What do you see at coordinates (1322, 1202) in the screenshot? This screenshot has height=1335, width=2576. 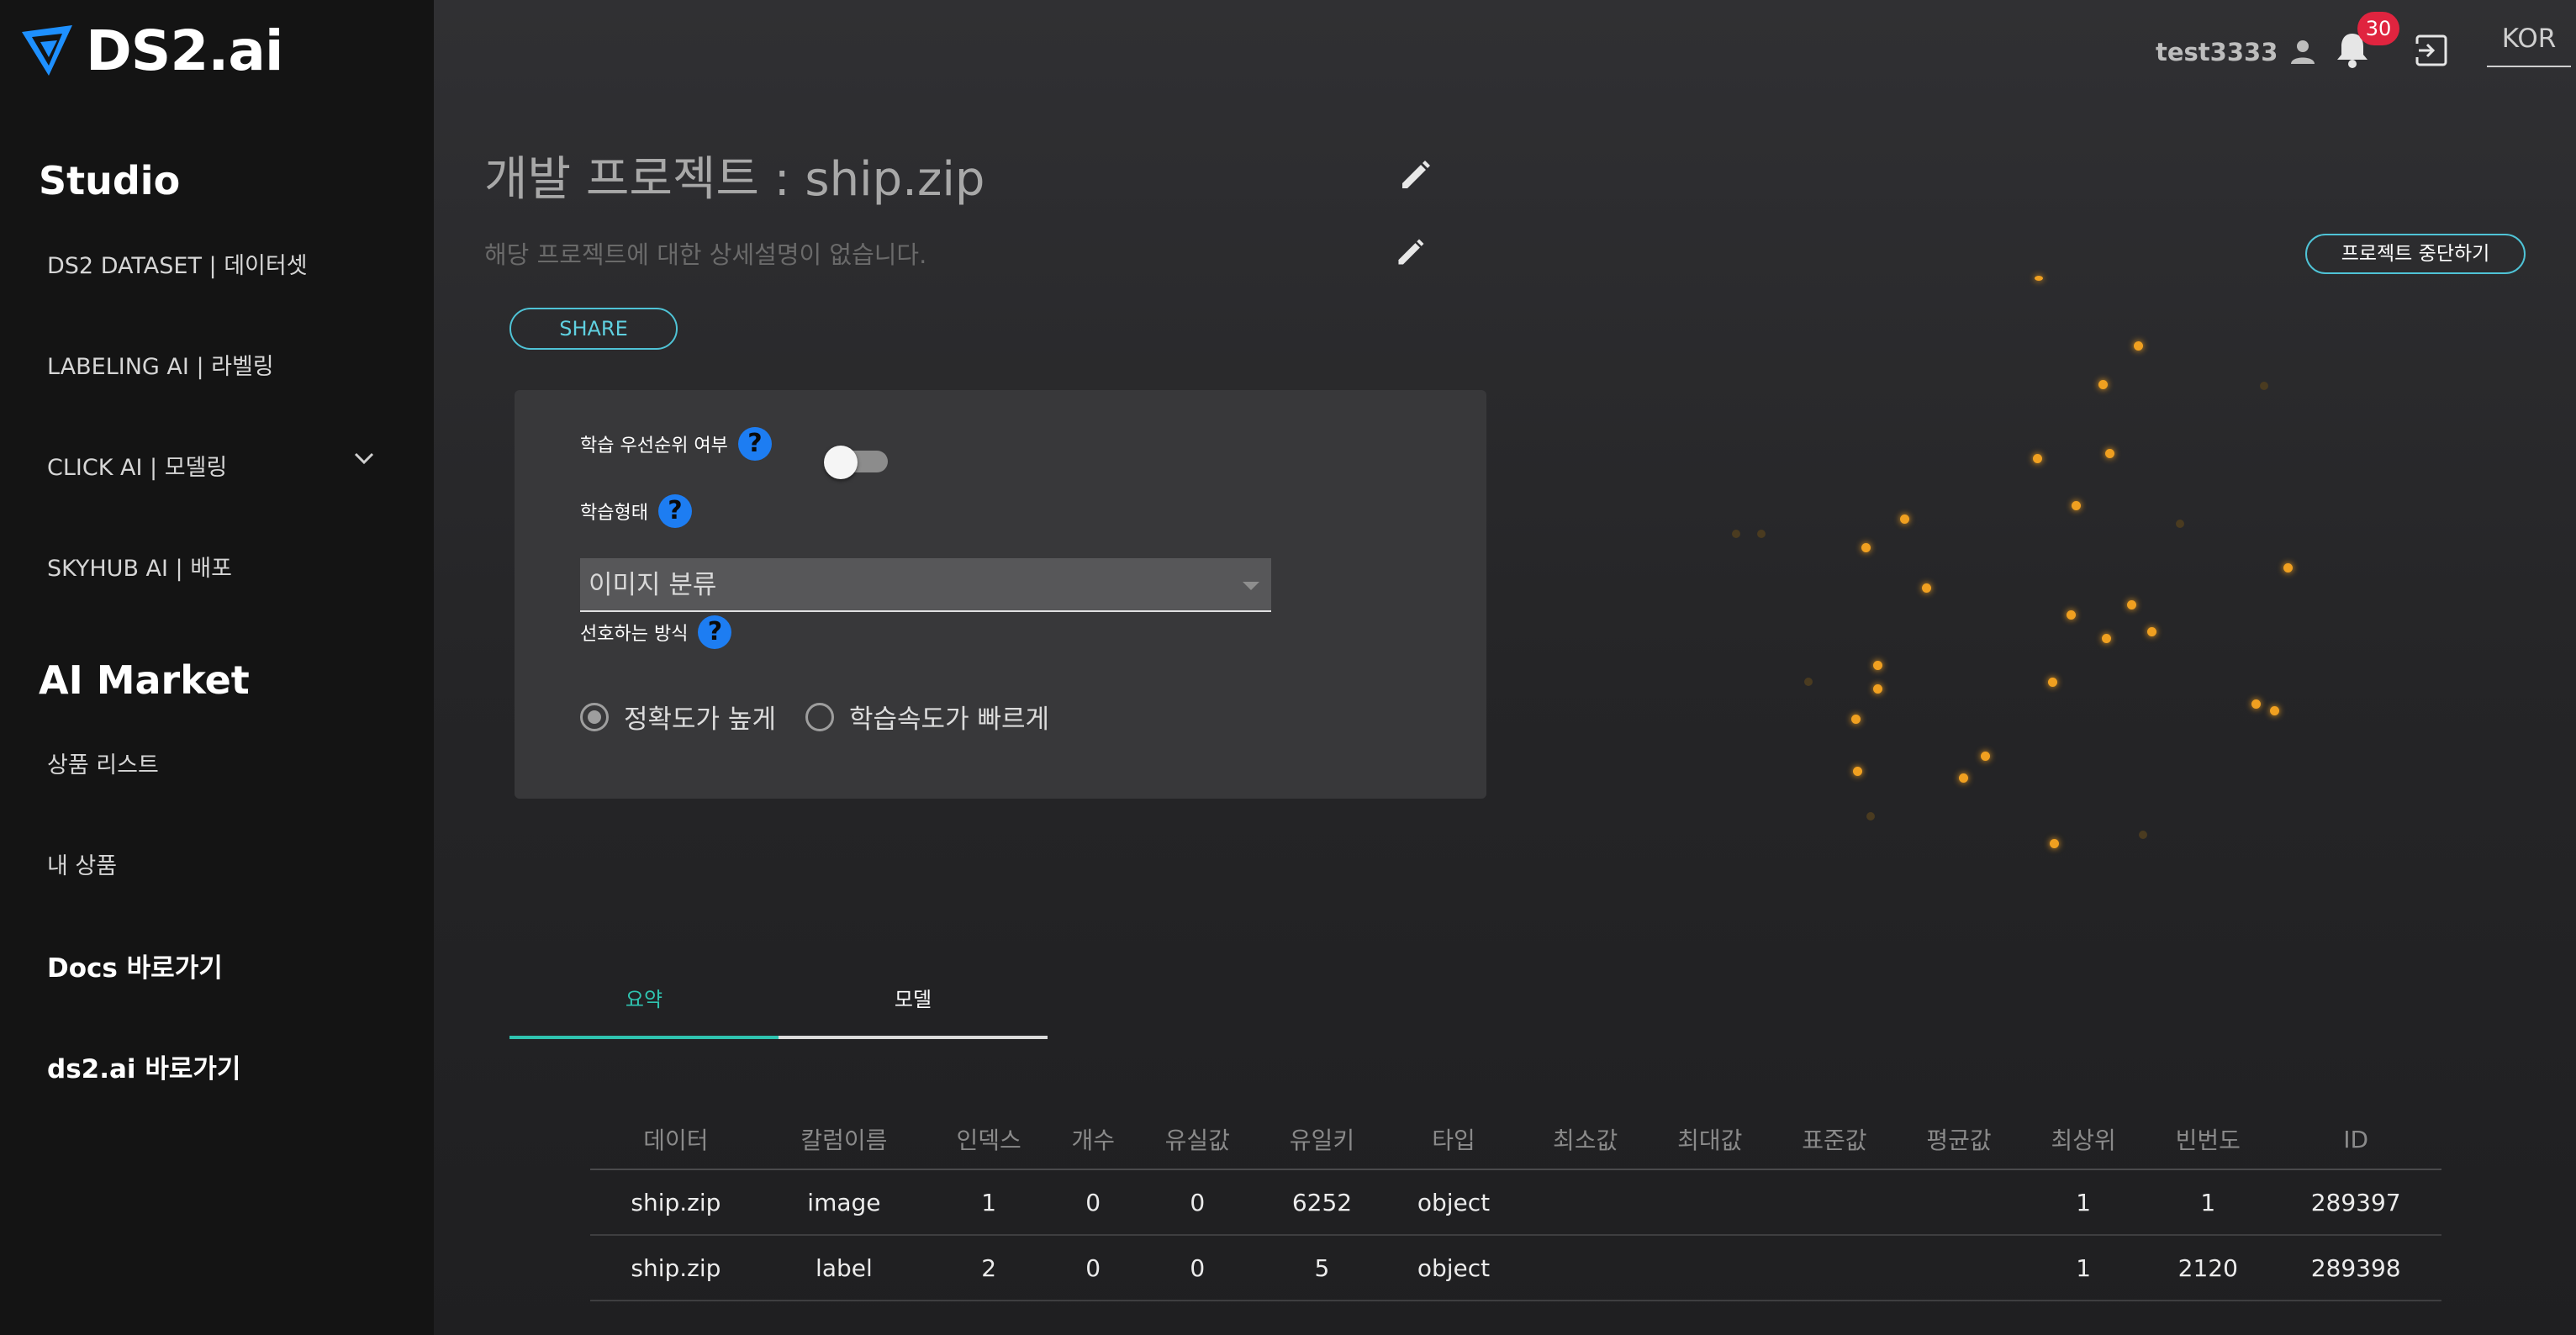 I see `table-cell: 6252` at bounding box center [1322, 1202].